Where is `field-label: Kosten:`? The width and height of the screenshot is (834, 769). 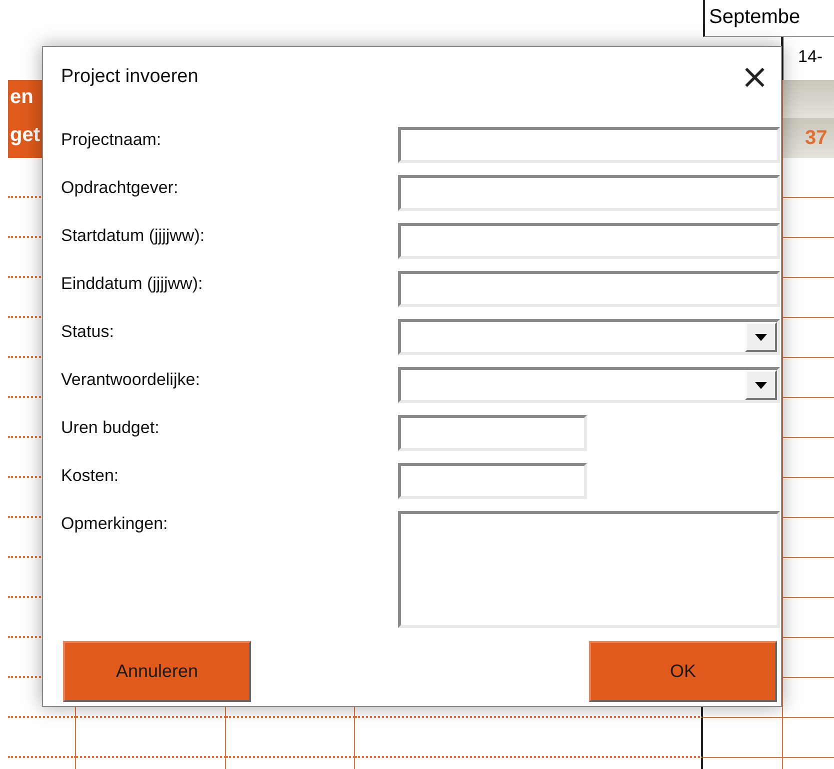 field-label: Kosten: is located at coordinates (90, 476).